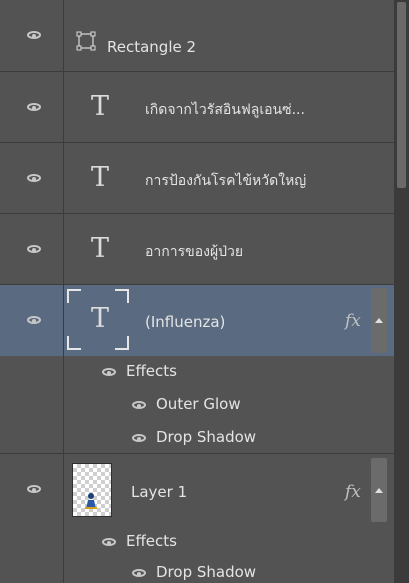  What do you see at coordinates (92, 490) in the screenshot?
I see `layer-thumbnail` at bounding box center [92, 490].